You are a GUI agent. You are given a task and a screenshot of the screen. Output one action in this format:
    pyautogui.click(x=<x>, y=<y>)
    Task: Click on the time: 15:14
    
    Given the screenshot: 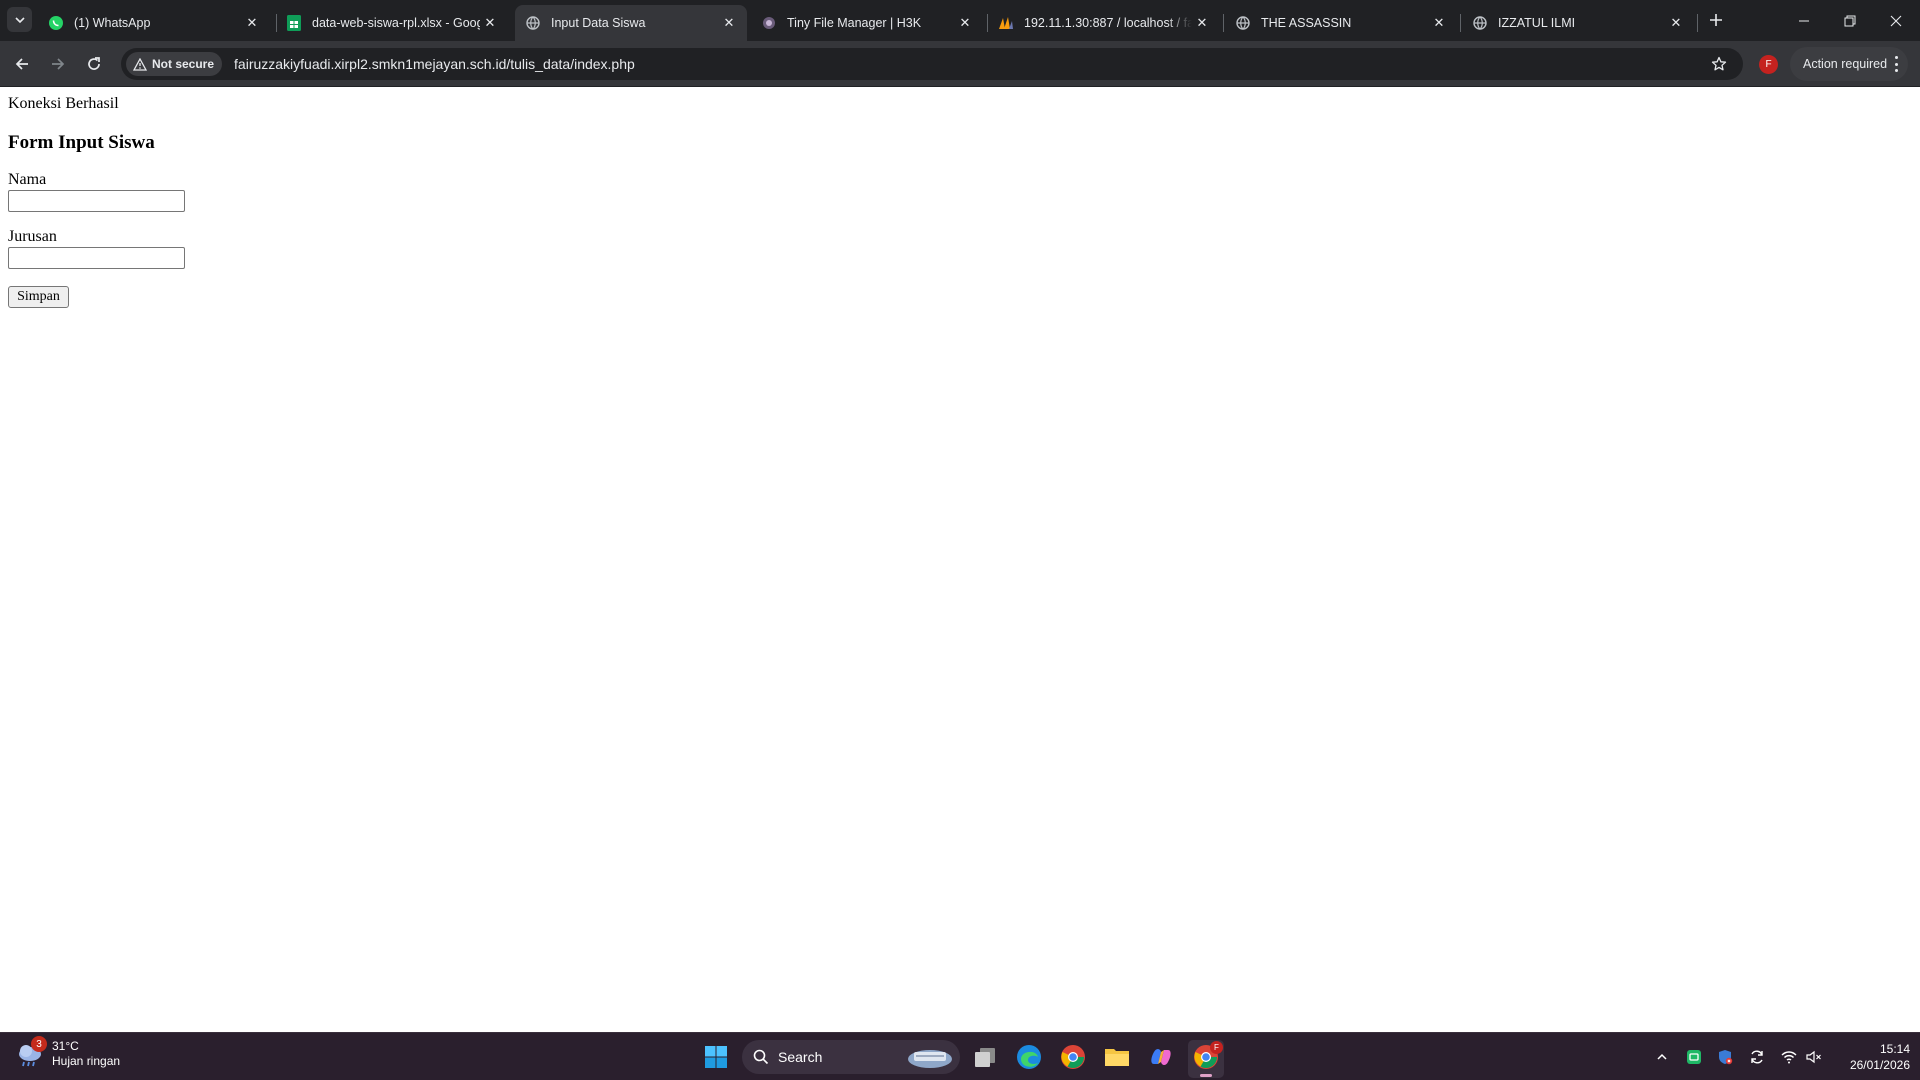 What is the action you would take?
    pyautogui.click(x=1894, y=1049)
    